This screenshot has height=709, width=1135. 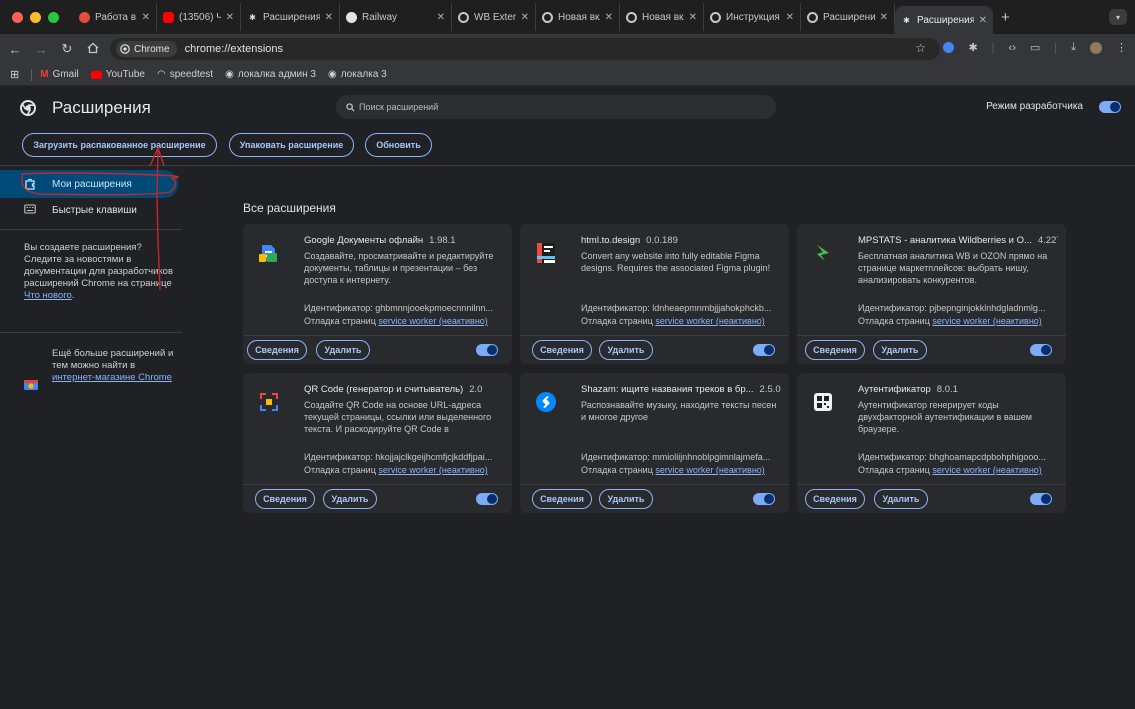 What do you see at coordinates (357, 74) in the screenshot?
I see `bookmark-local: ◉ локалка 3` at bounding box center [357, 74].